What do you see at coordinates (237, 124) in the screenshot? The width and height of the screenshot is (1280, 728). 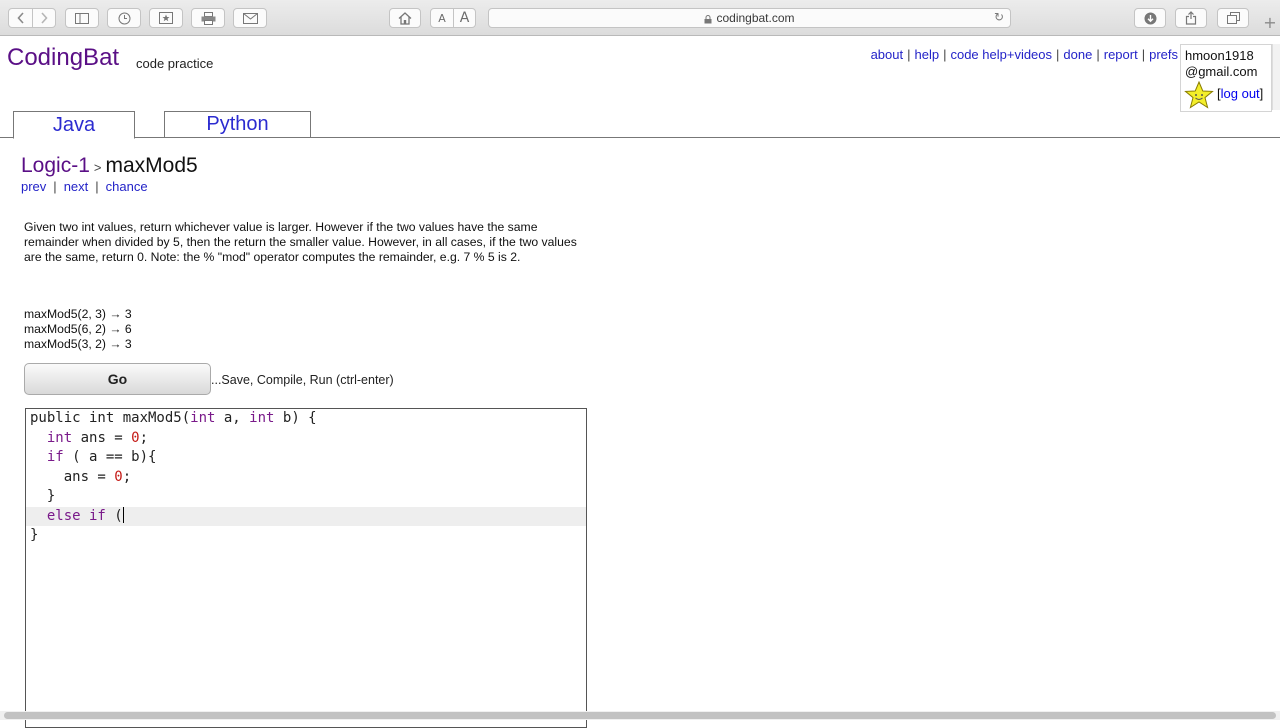 I see `tab-python: Python` at bounding box center [237, 124].